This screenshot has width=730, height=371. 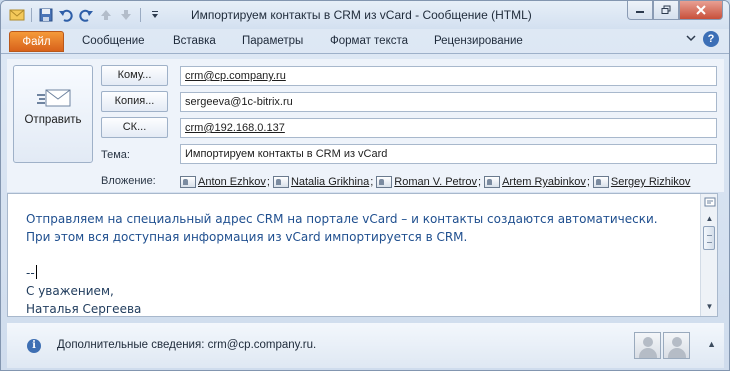 What do you see at coordinates (36, 272) in the screenshot?
I see `text-cursor` at bounding box center [36, 272].